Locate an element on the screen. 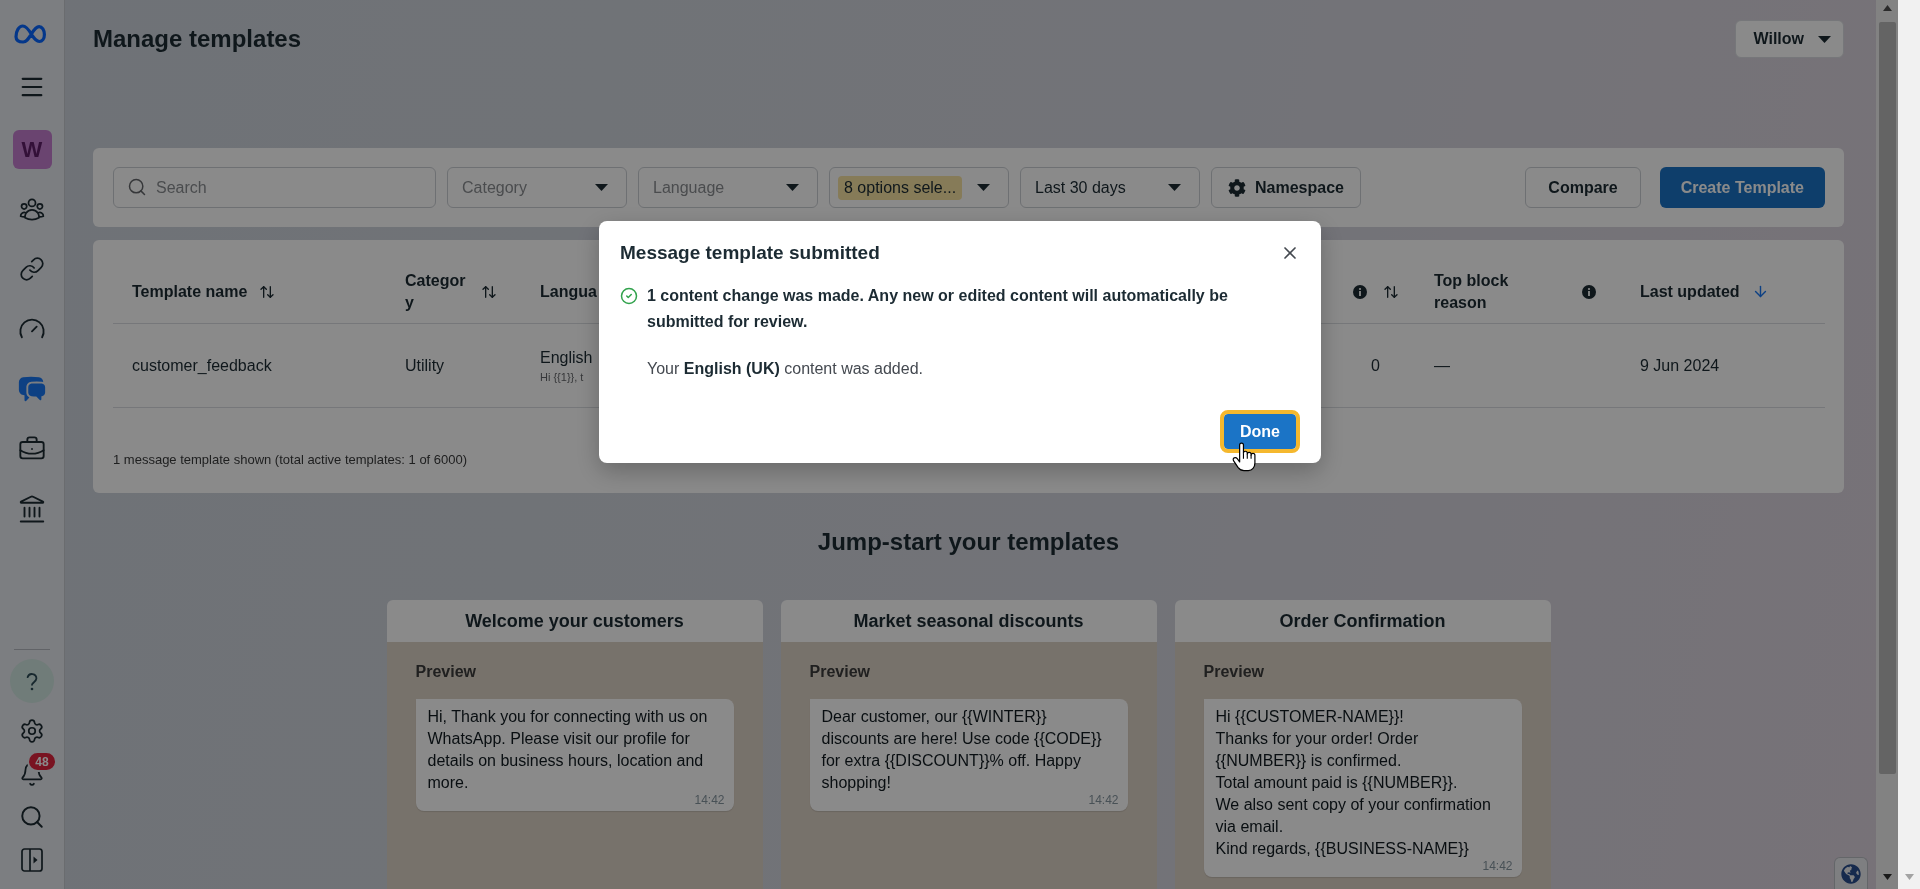  table-cell: 9 Jun 2024 is located at coordinates (1680, 365).